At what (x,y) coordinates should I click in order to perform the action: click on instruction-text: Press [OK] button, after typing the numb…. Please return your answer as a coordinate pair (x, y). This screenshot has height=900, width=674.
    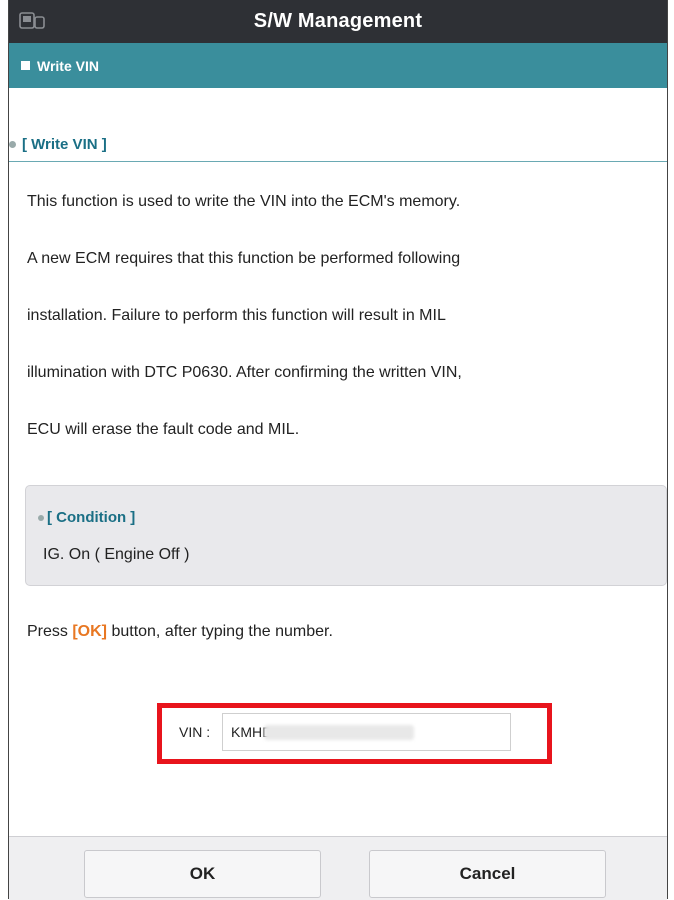
    Looking at the image, I should click on (180, 632).